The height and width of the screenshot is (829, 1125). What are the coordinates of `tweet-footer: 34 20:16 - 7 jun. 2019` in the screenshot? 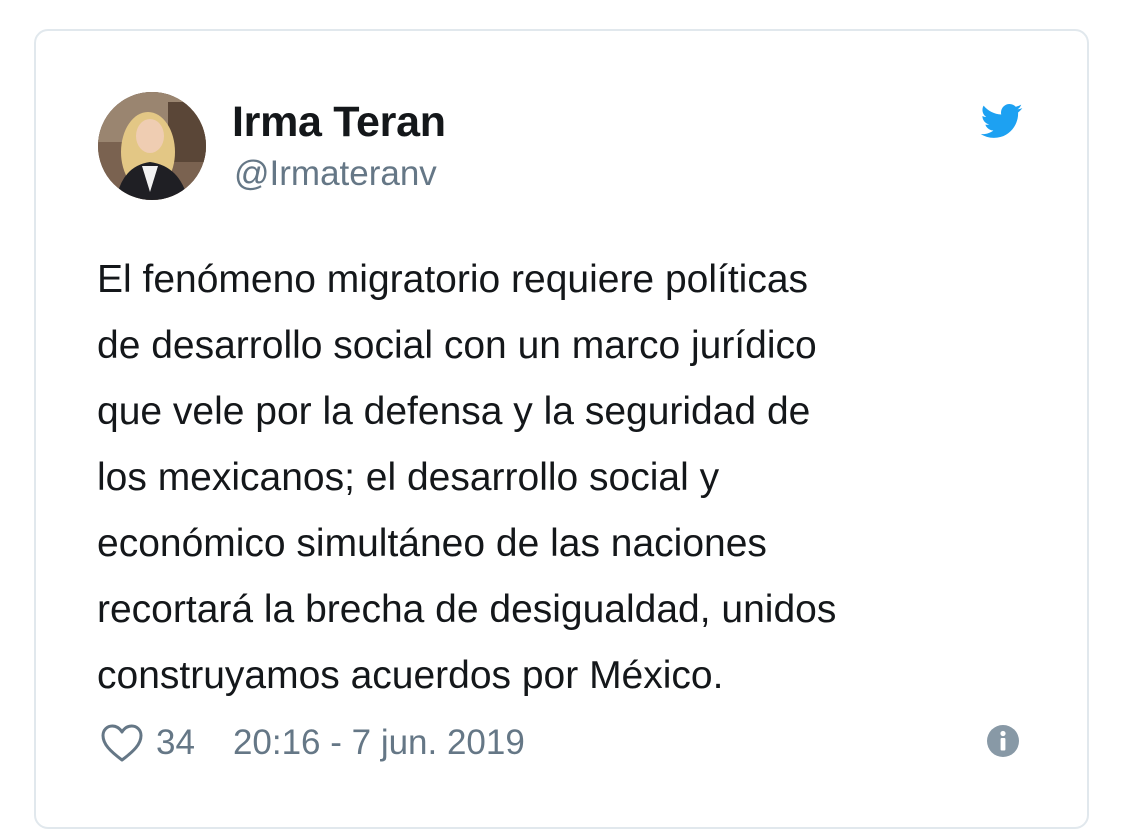 It's located at (312, 743).